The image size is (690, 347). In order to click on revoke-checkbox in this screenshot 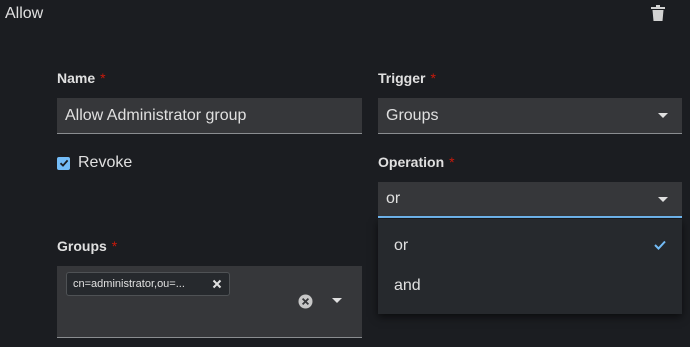, I will do `click(63, 163)`.